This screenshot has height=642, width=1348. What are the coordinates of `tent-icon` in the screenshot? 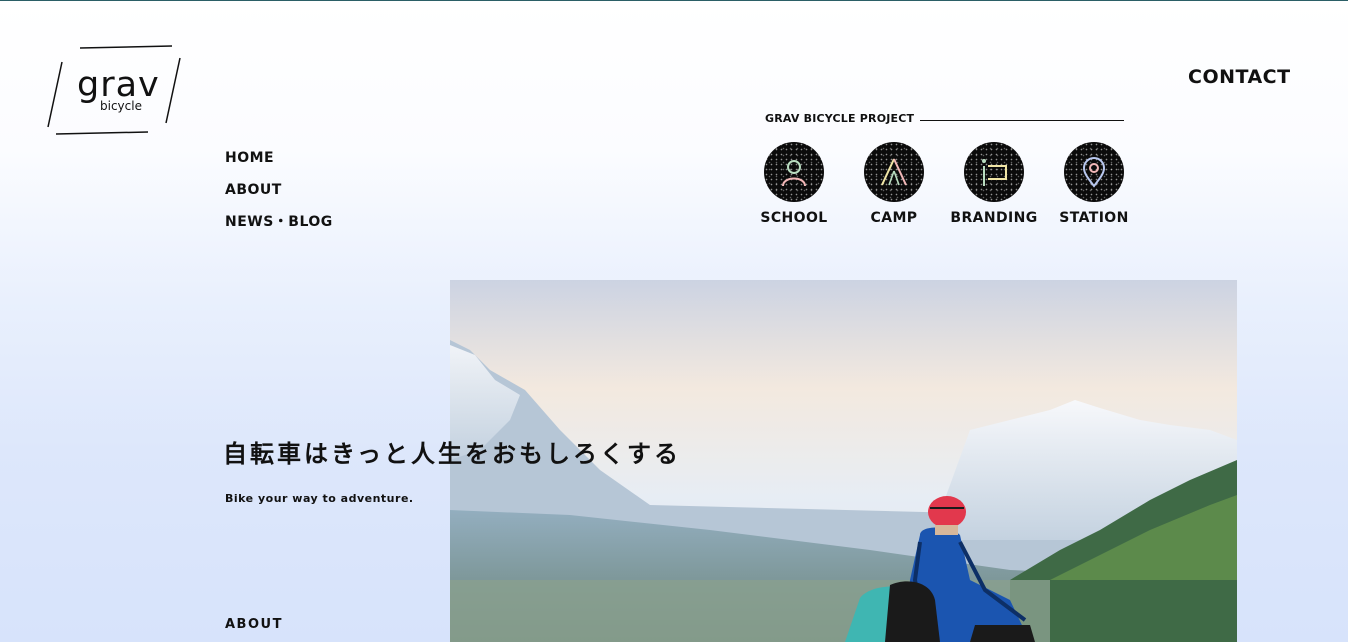 It's located at (894, 172).